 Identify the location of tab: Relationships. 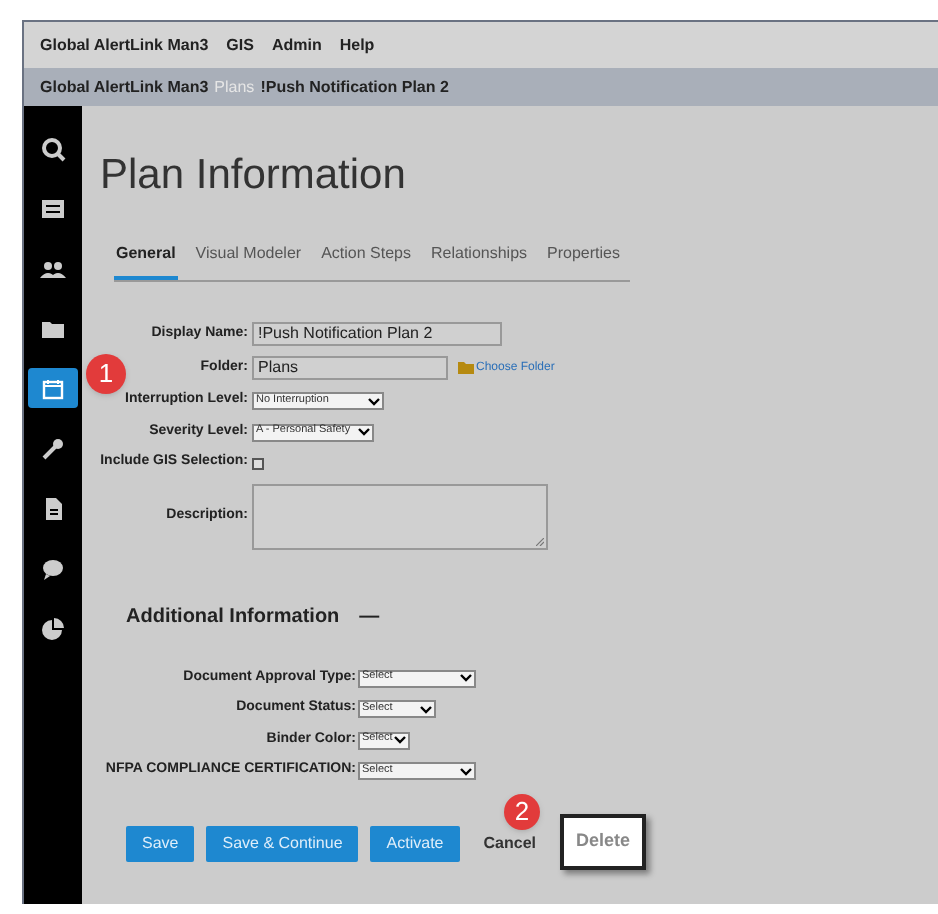
(479, 261).